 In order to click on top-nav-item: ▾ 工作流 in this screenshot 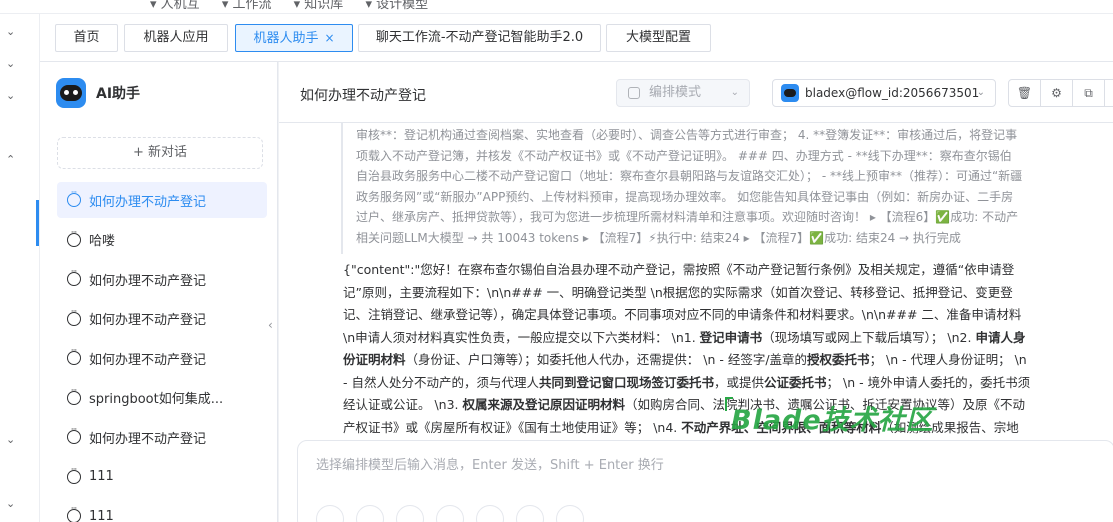, I will do `click(247, 6)`.